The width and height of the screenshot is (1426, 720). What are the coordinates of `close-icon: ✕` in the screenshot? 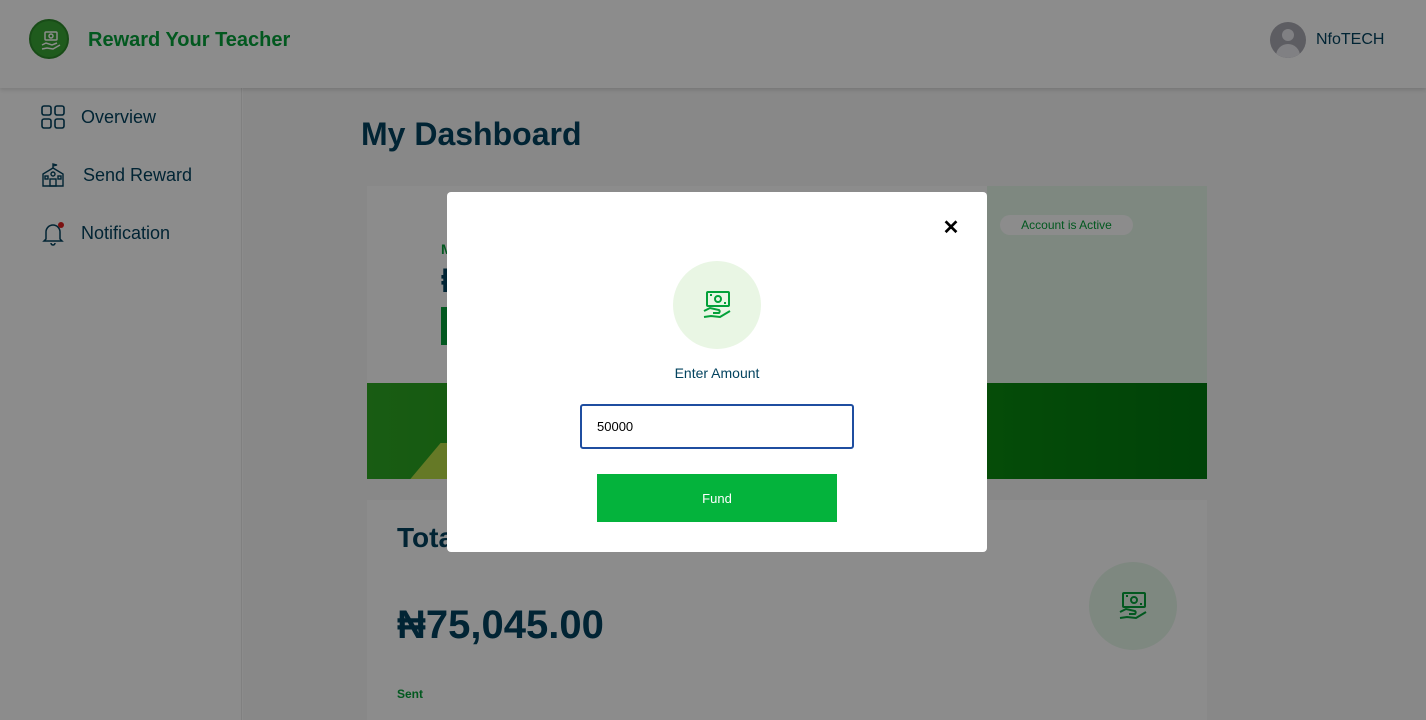 It's located at (951, 228).